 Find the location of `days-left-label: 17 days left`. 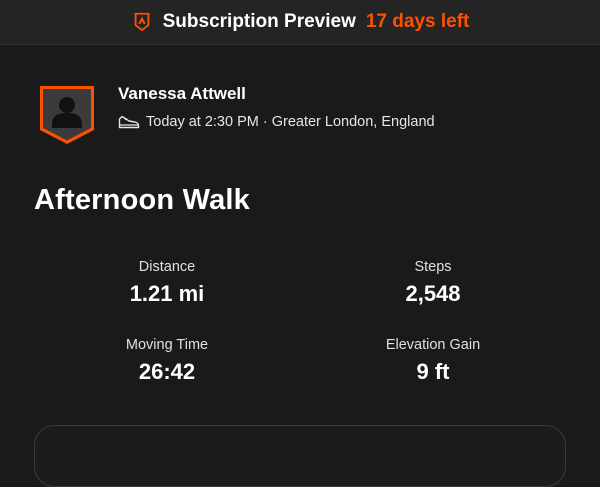

days-left-label: 17 days left is located at coordinates (417, 21).